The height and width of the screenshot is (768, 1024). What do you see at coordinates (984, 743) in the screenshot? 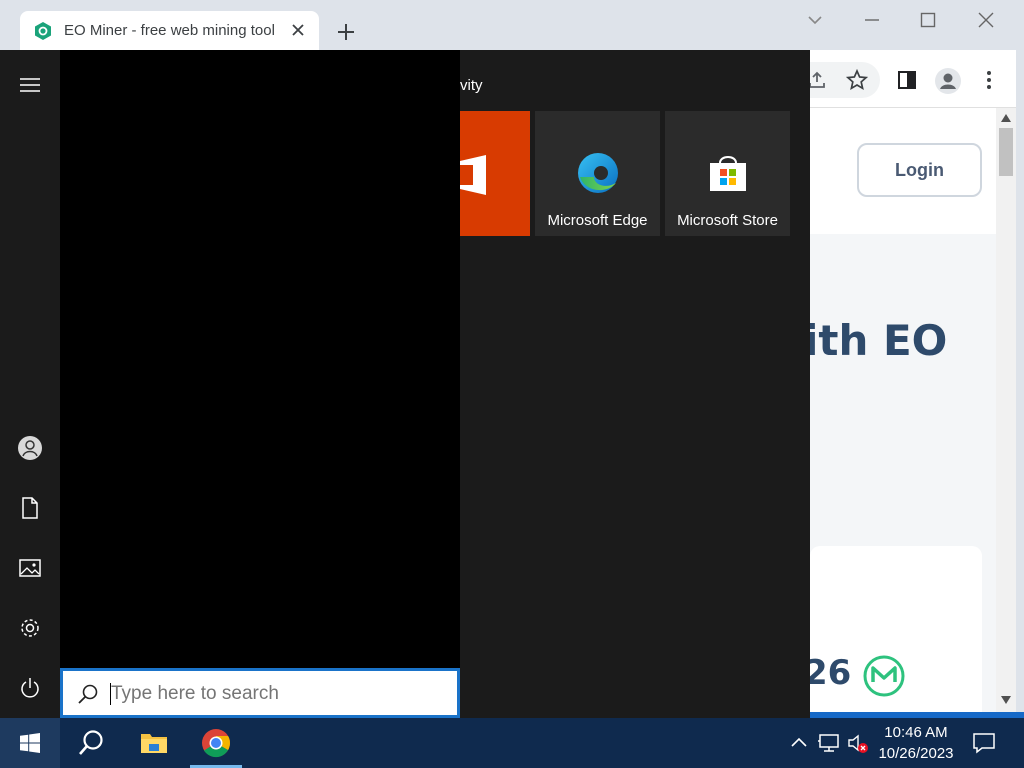
I see `notifications-icon` at bounding box center [984, 743].